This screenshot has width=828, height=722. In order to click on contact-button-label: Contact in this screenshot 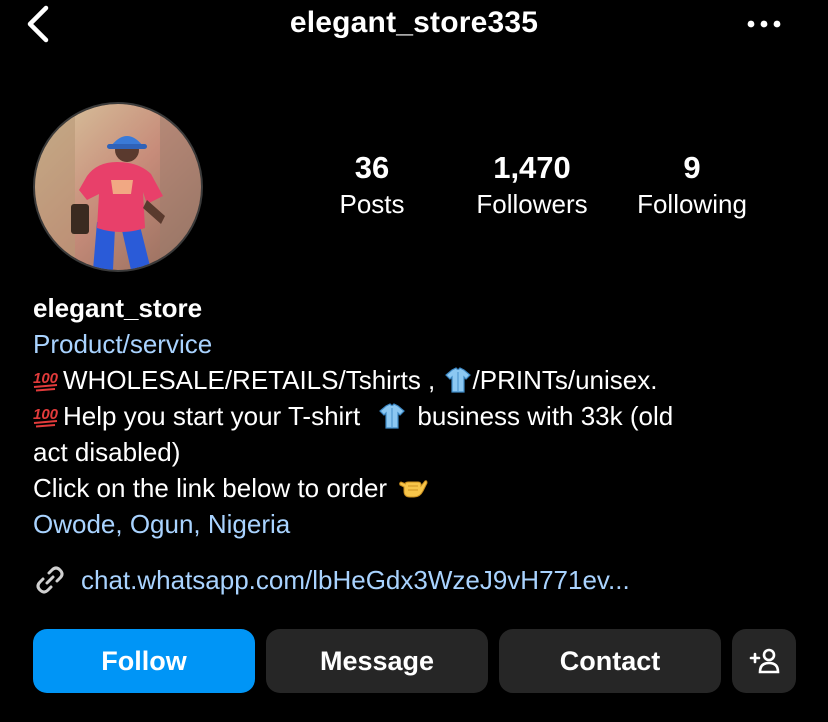, I will do `click(610, 660)`.